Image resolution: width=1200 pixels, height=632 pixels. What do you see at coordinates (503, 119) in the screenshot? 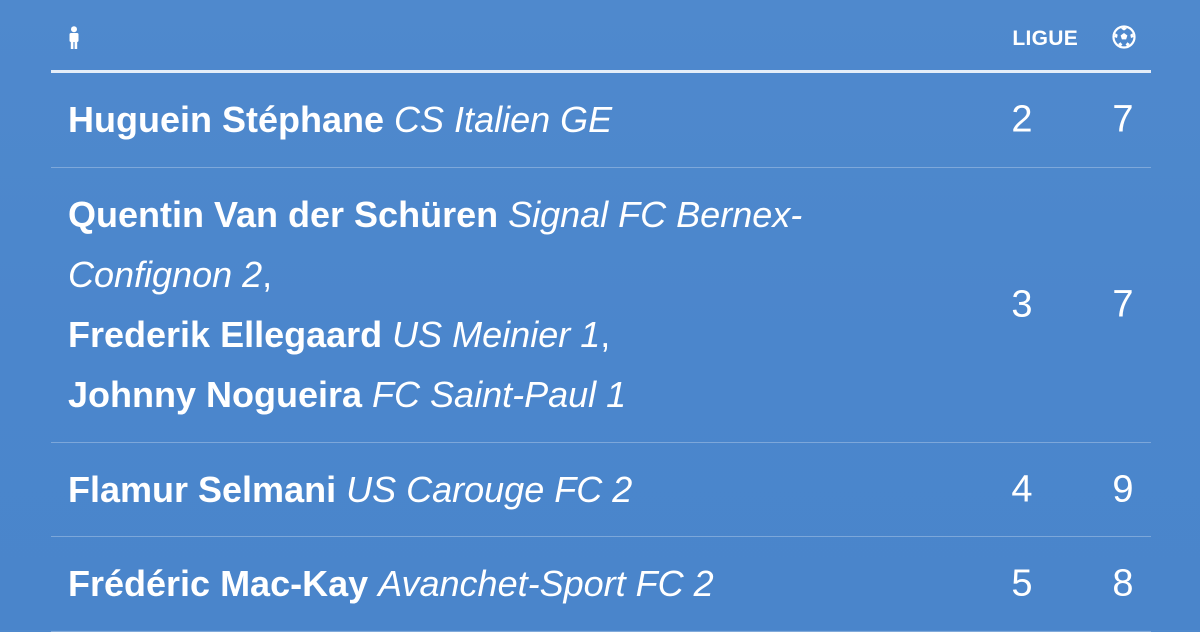
I see `player-club: CS Italien GE` at bounding box center [503, 119].